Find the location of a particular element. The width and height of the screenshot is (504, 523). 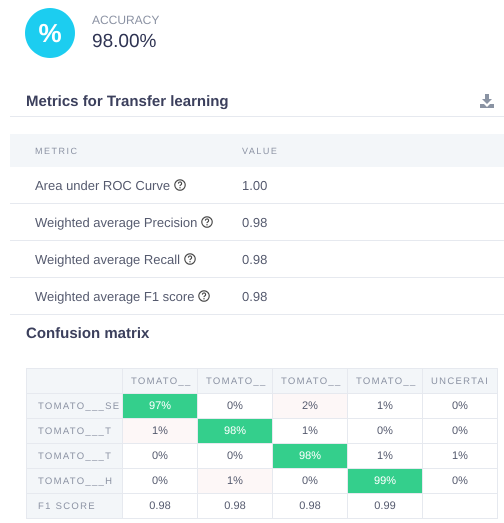

section-title: Metrics for Transfer learning is located at coordinates (127, 101).